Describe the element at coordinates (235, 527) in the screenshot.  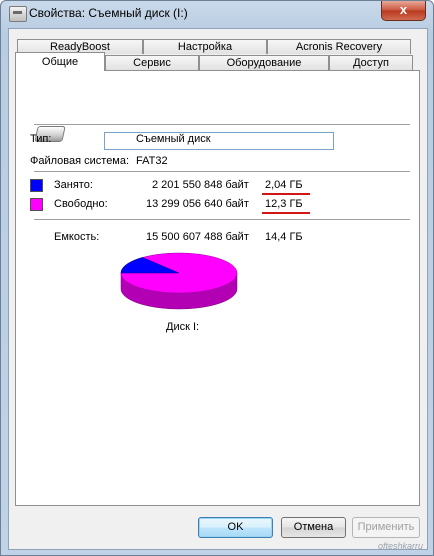
I see `ok-button: OK` at that location.